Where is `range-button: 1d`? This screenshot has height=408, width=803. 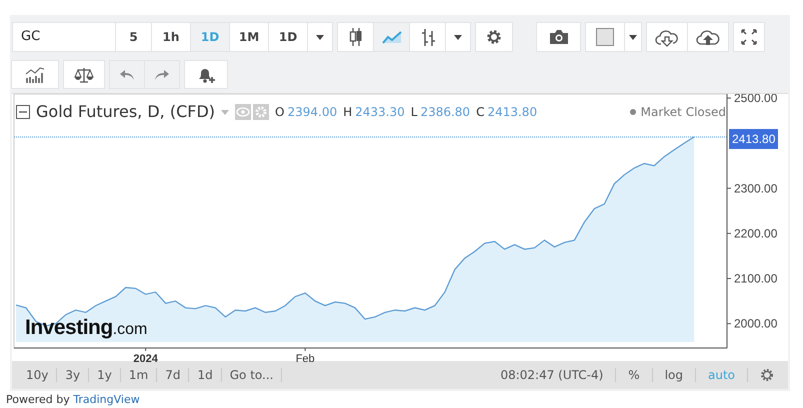
range-button: 1d is located at coordinates (205, 375).